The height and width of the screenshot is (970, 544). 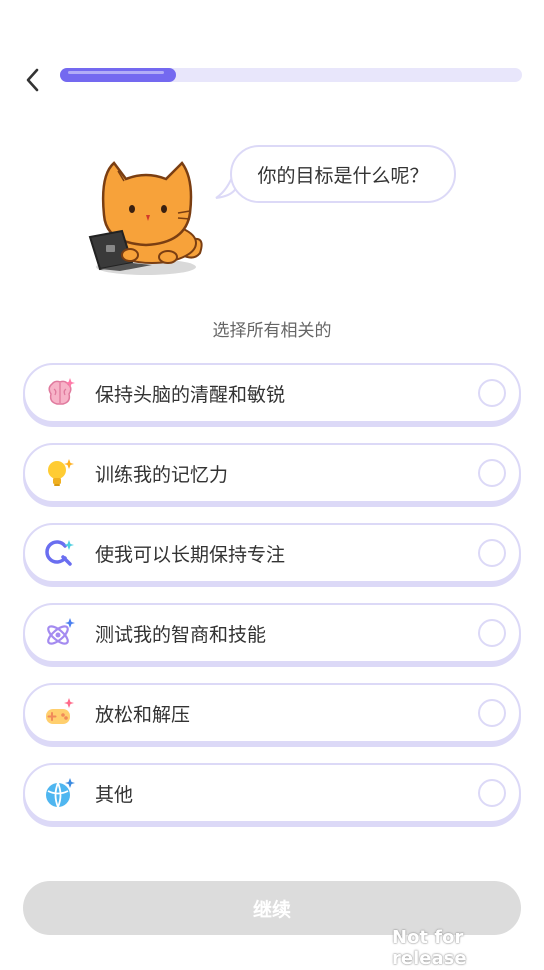 I want to click on lightbulb-icon, so click(x=60, y=473).